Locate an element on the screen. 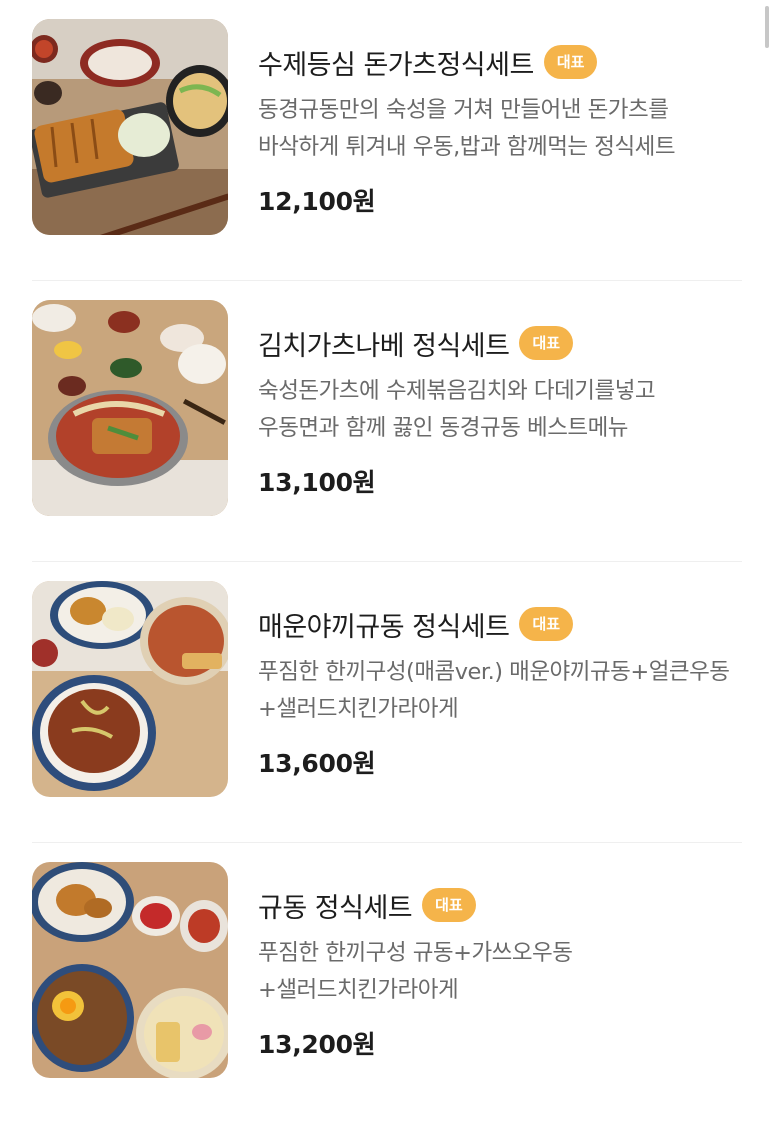 The image size is (773, 1124). menu-item-title-row: 매운야끼규동 정식세트 대표 is located at coordinates (500, 624).